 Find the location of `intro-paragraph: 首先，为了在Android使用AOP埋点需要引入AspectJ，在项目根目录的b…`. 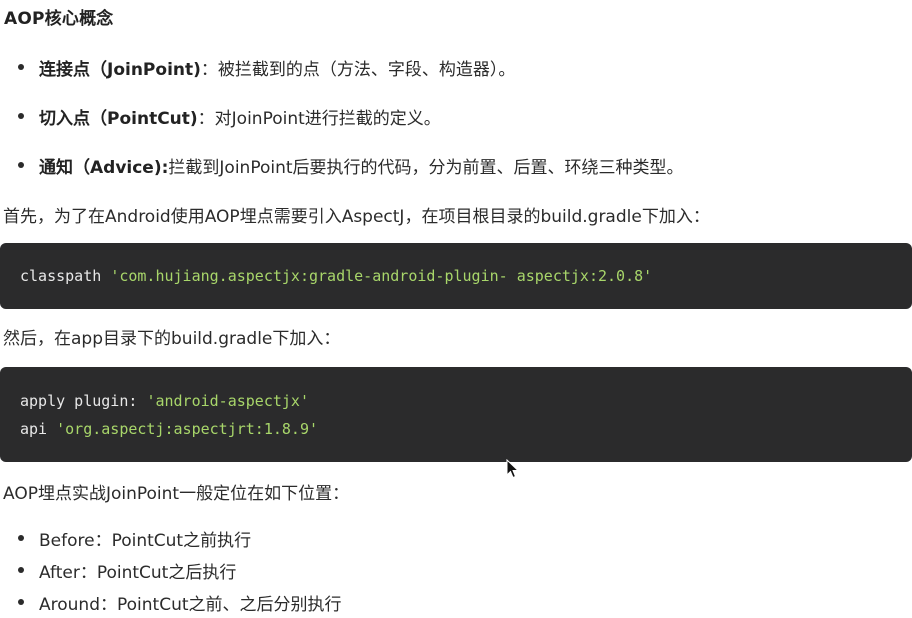

intro-paragraph: 首先，为了在Android使用AOP埋点需要引入AspectJ，在项目根目录的b… is located at coordinates (356, 217).